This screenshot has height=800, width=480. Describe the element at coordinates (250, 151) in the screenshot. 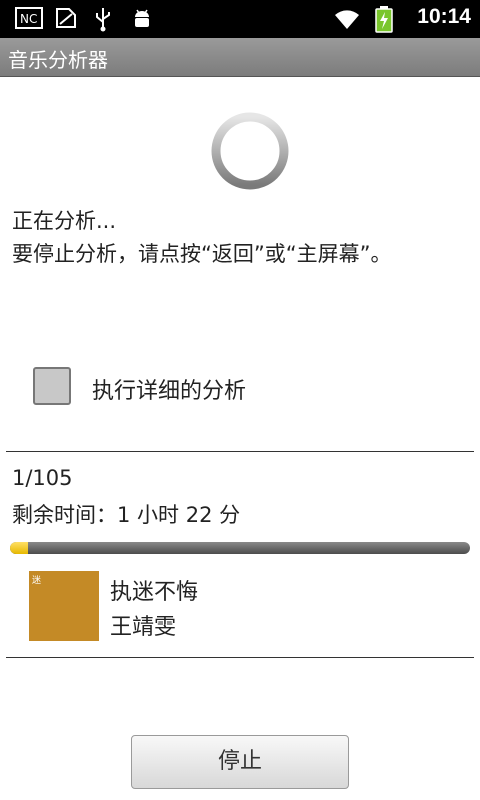

I see `loading-spinner-icon` at that location.